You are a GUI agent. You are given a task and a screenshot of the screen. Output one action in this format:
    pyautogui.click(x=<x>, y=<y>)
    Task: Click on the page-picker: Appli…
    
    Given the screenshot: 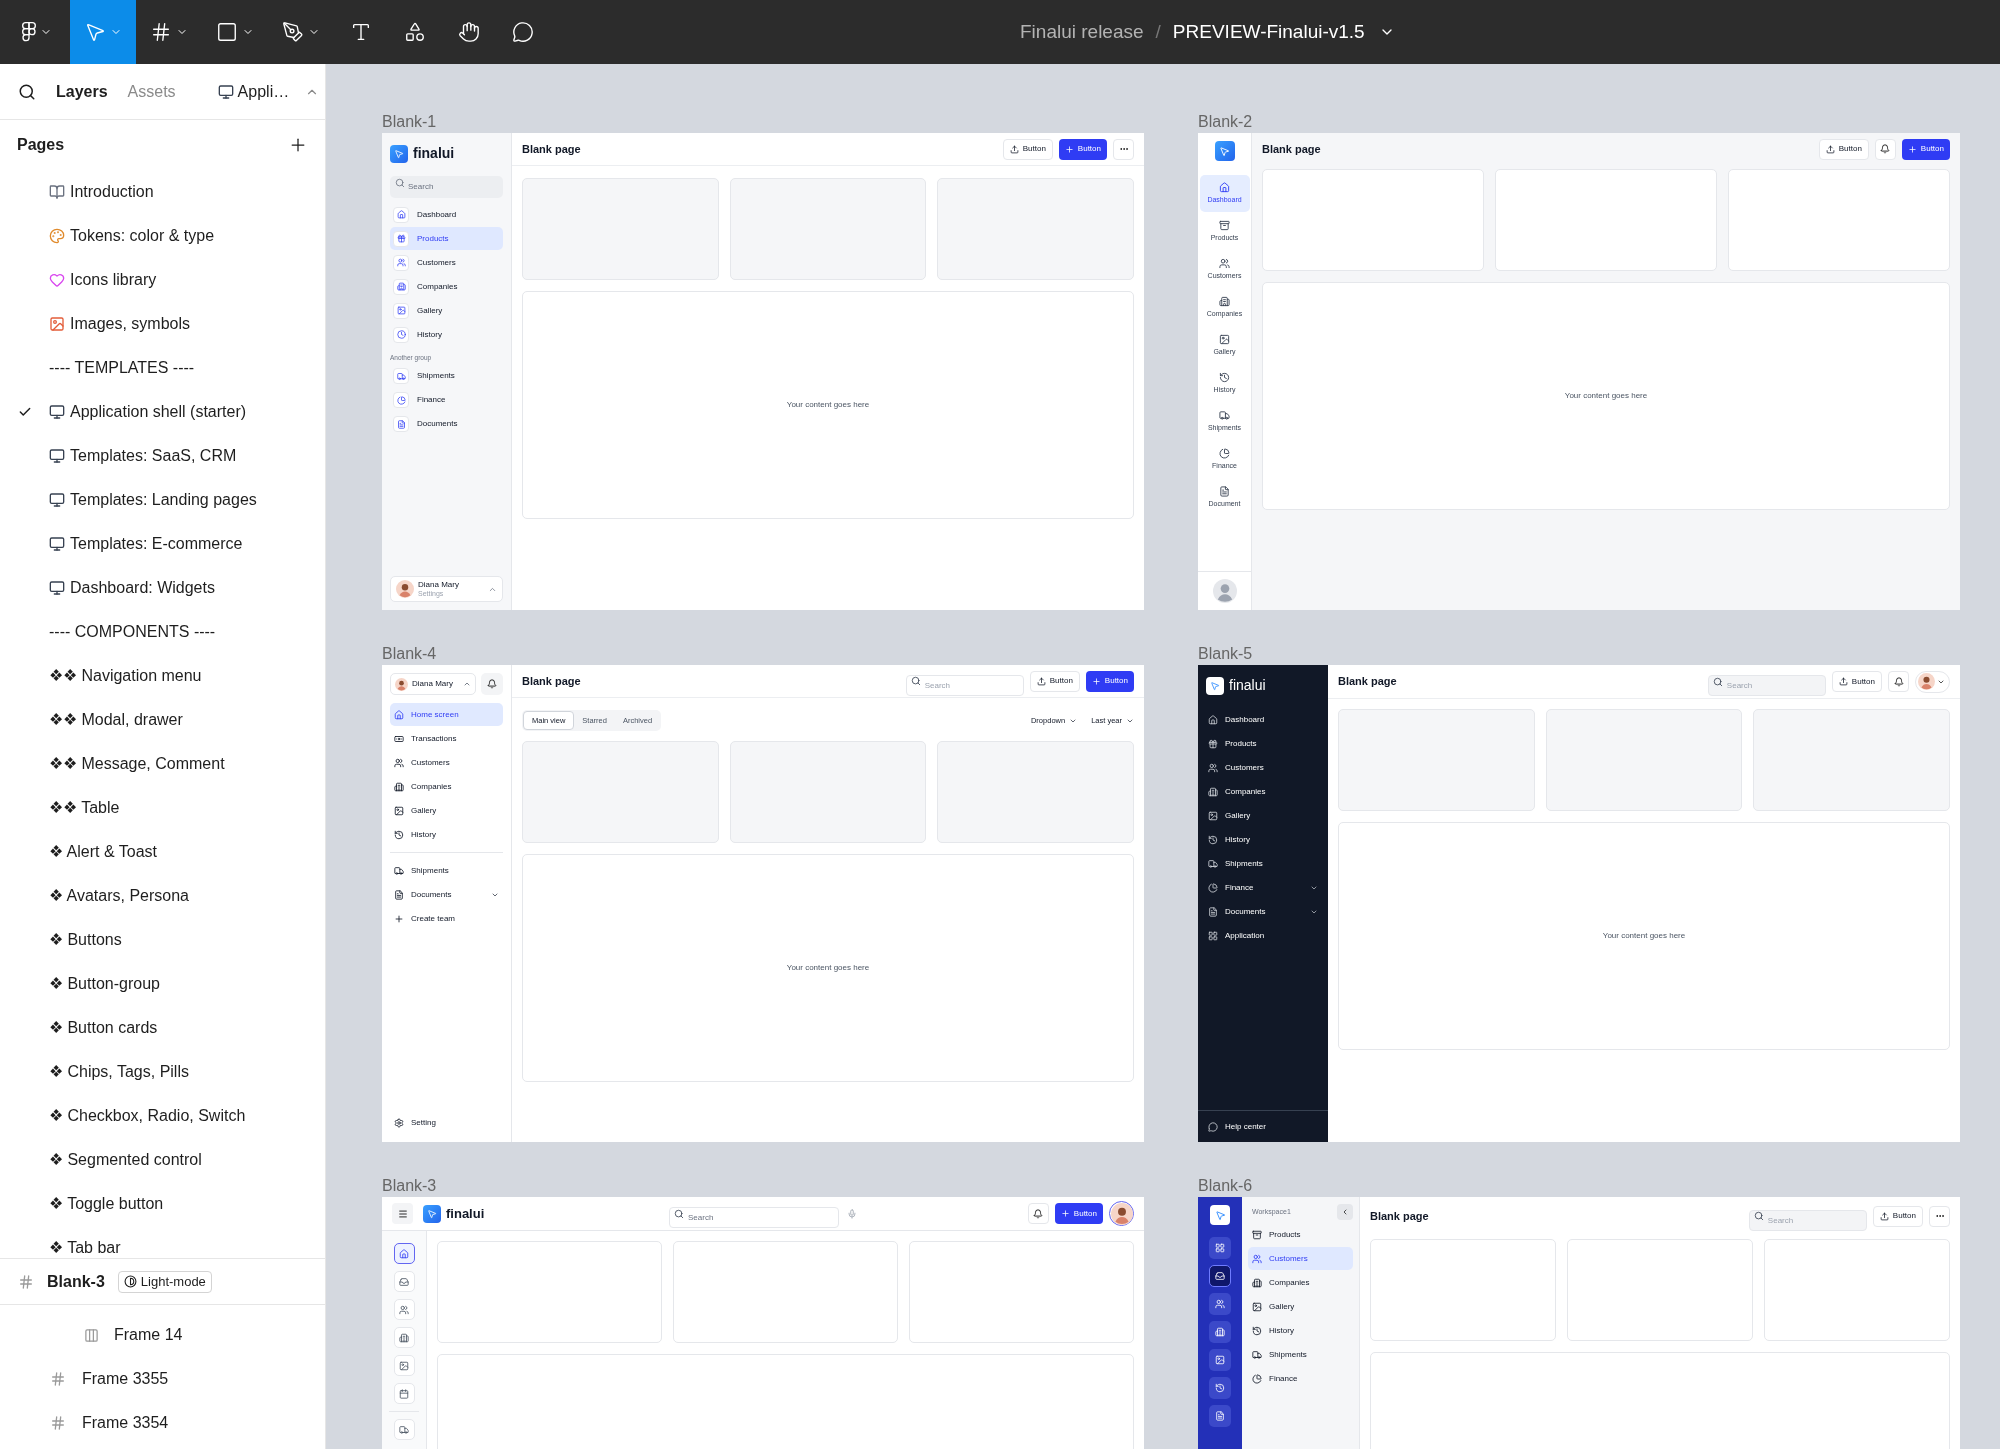 What is the action you would take?
    pyautogui.click(x=268, y=91)
    